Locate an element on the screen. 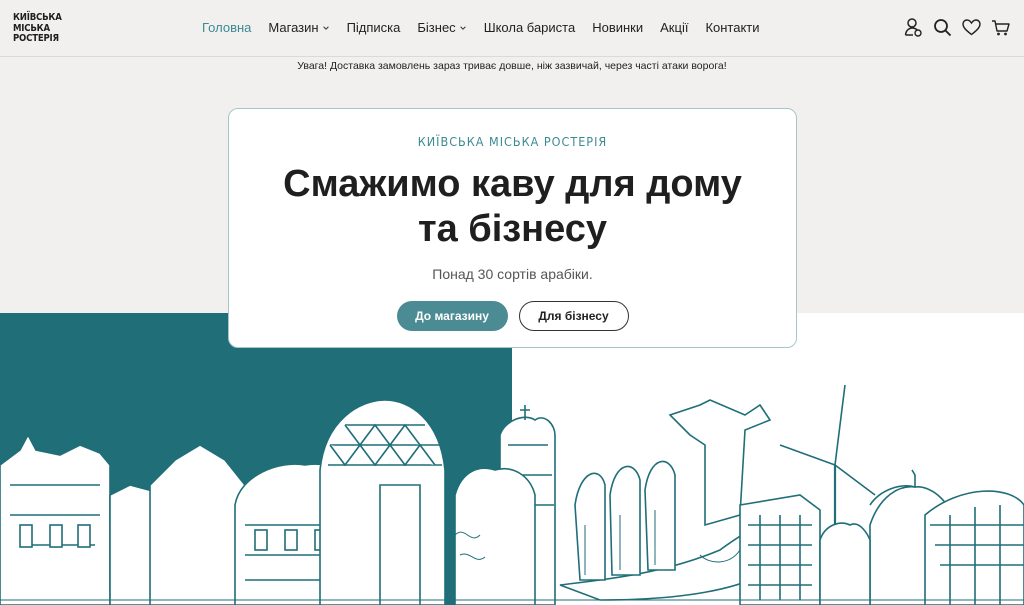 The height and width of the screenshot is (605, 1024). hero-buttons: До магазину Для бізнесу is located at coordinates (512, 316).